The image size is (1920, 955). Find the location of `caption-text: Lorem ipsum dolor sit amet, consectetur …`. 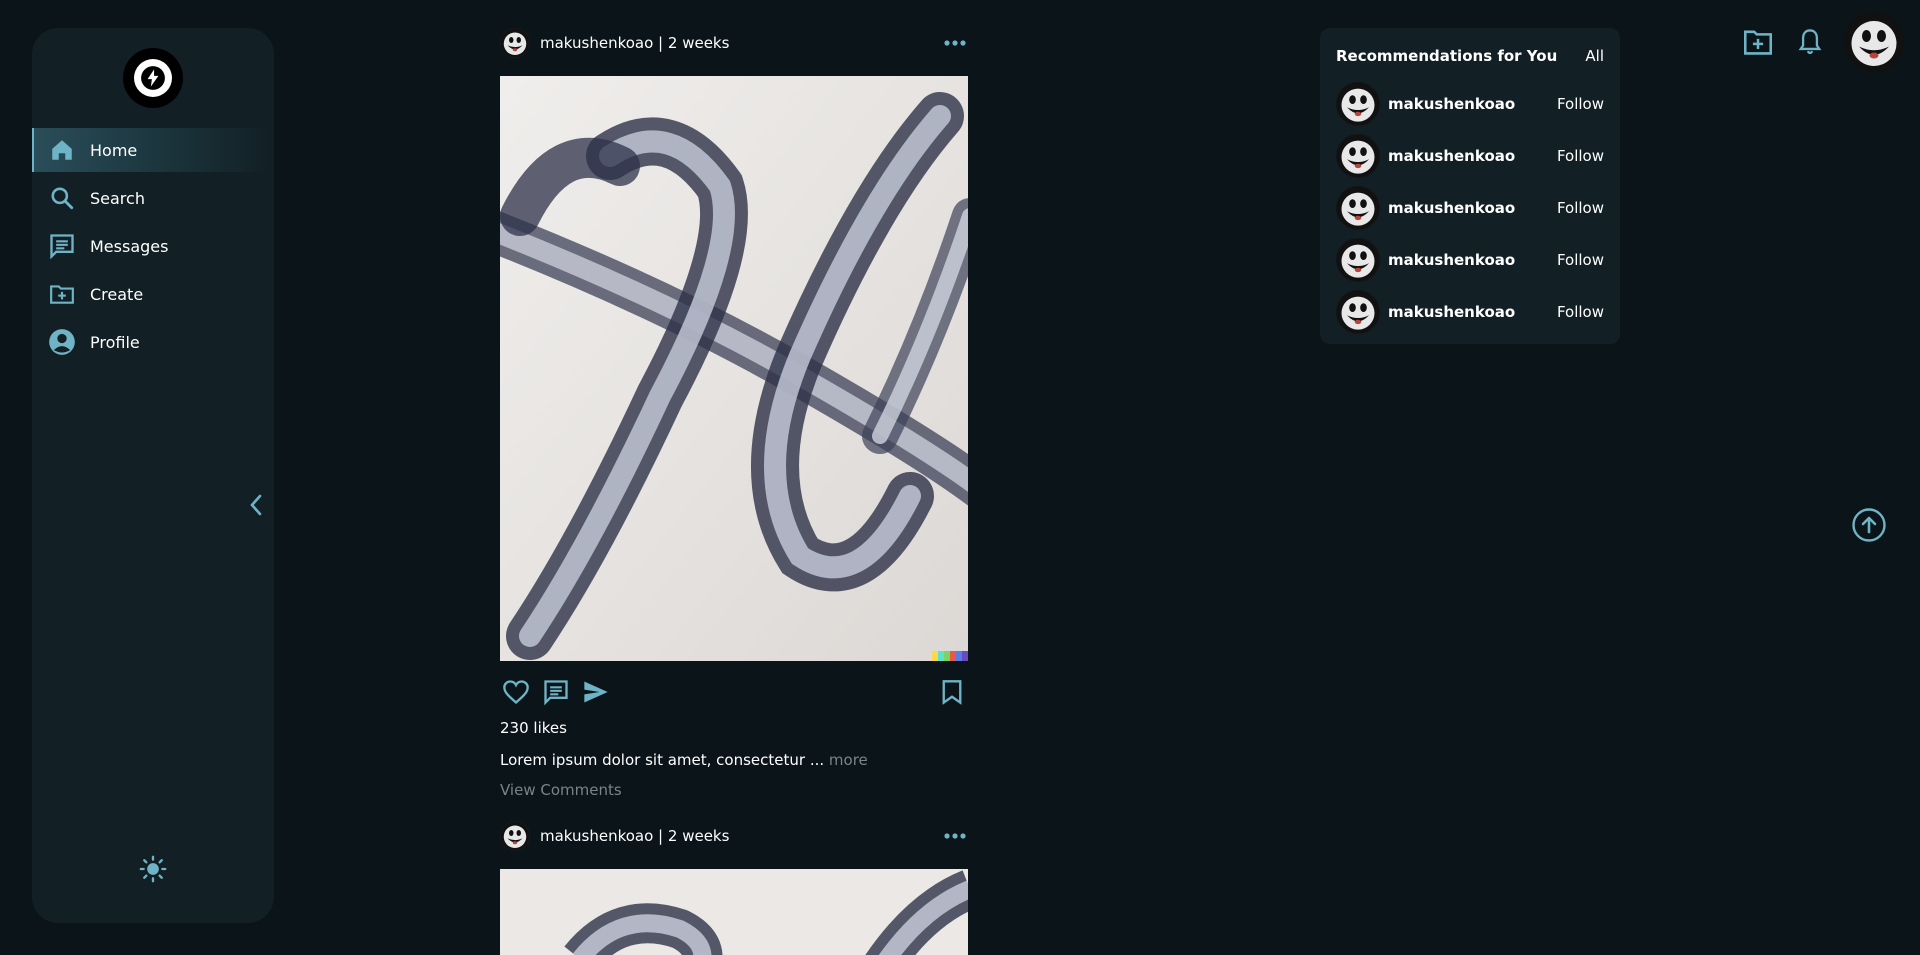

caption-text: Lorem ipsum dolor sit amet, consectetur … is located at coordinates (662, 760).